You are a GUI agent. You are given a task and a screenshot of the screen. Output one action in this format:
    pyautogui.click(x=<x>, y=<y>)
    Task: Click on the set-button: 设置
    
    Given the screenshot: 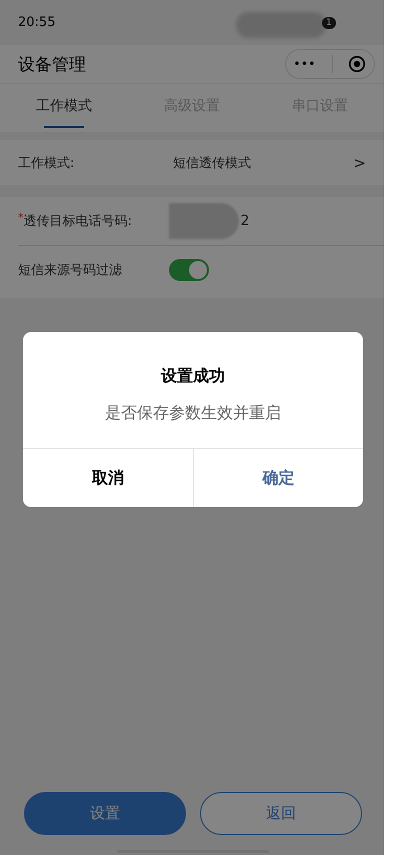 What is the action you would take?
    pyautogui.click(x=105, y=813)
    